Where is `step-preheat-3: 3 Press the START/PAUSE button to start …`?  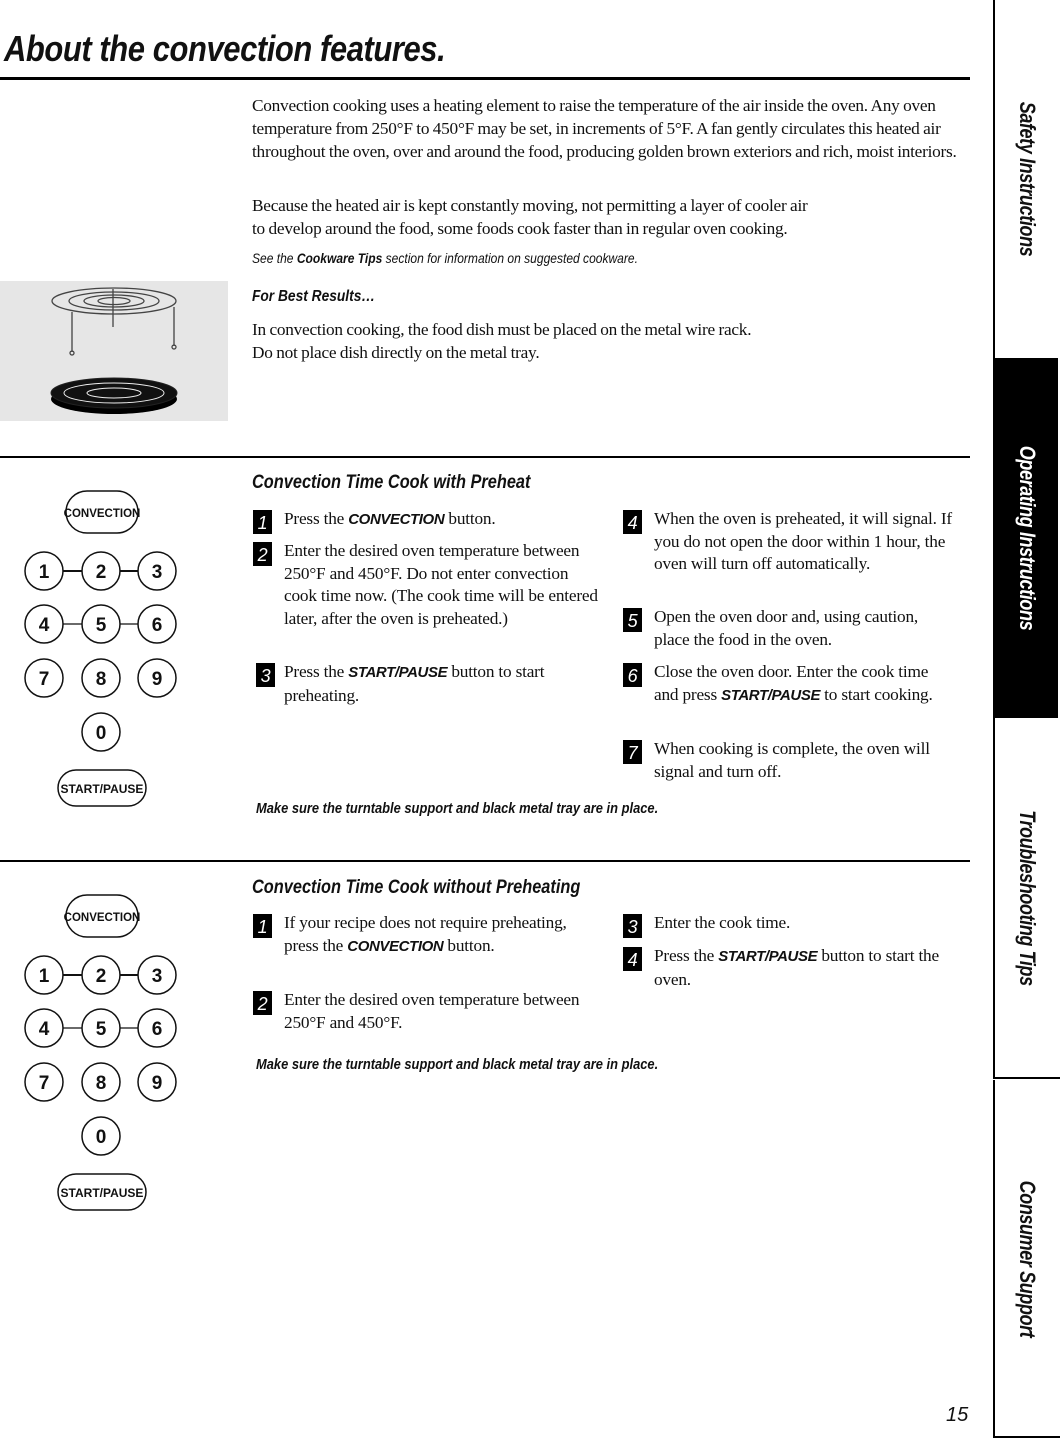
step-preheat-3: 3 Press the START/PAUSE button to start … is located at coordinates (406, 684).